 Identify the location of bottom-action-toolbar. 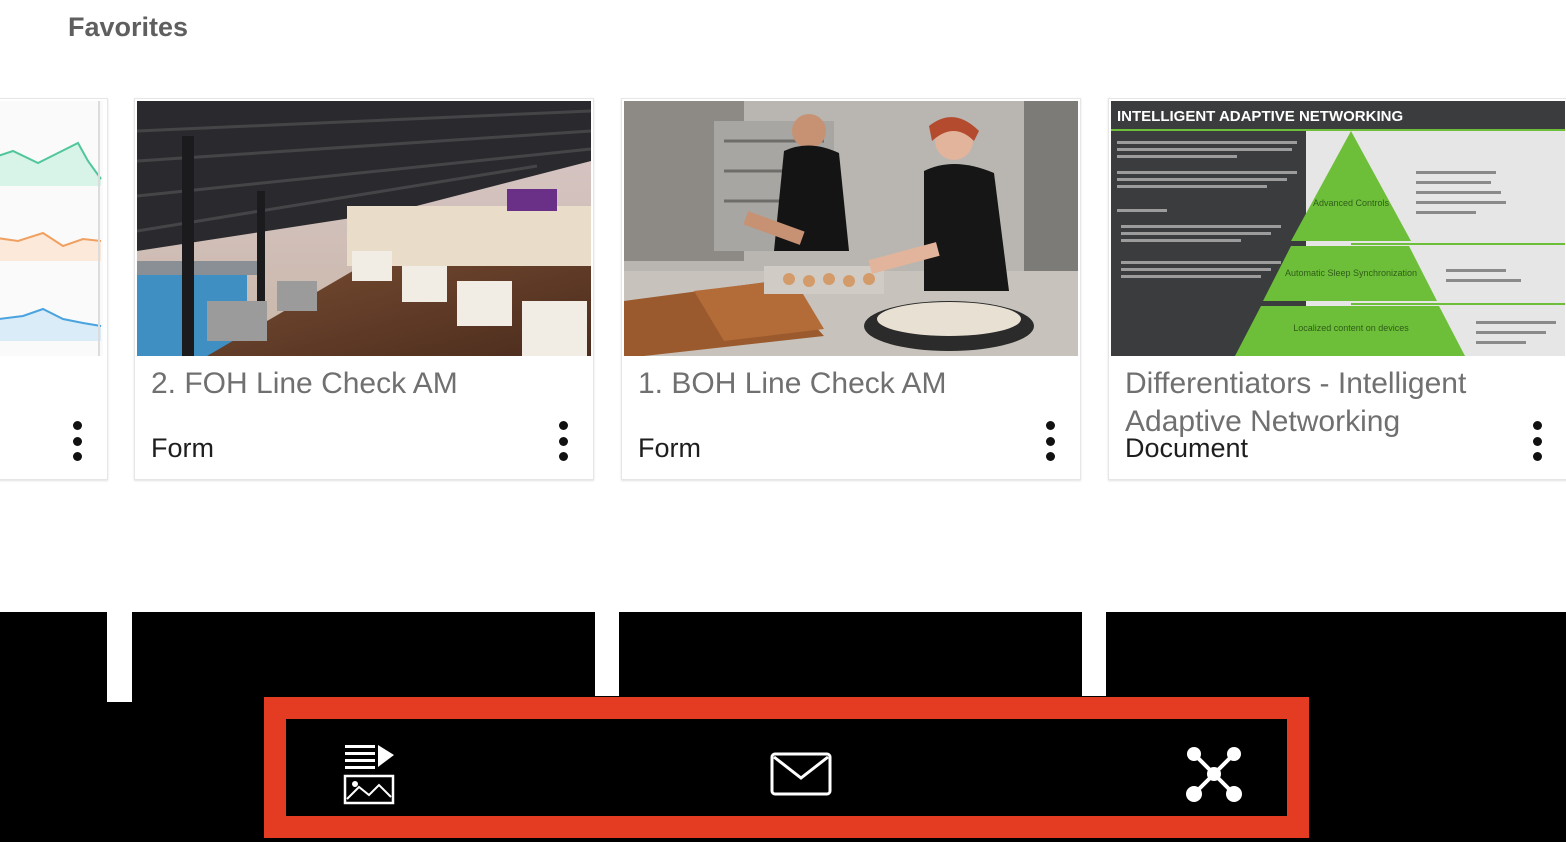
(786, 767).